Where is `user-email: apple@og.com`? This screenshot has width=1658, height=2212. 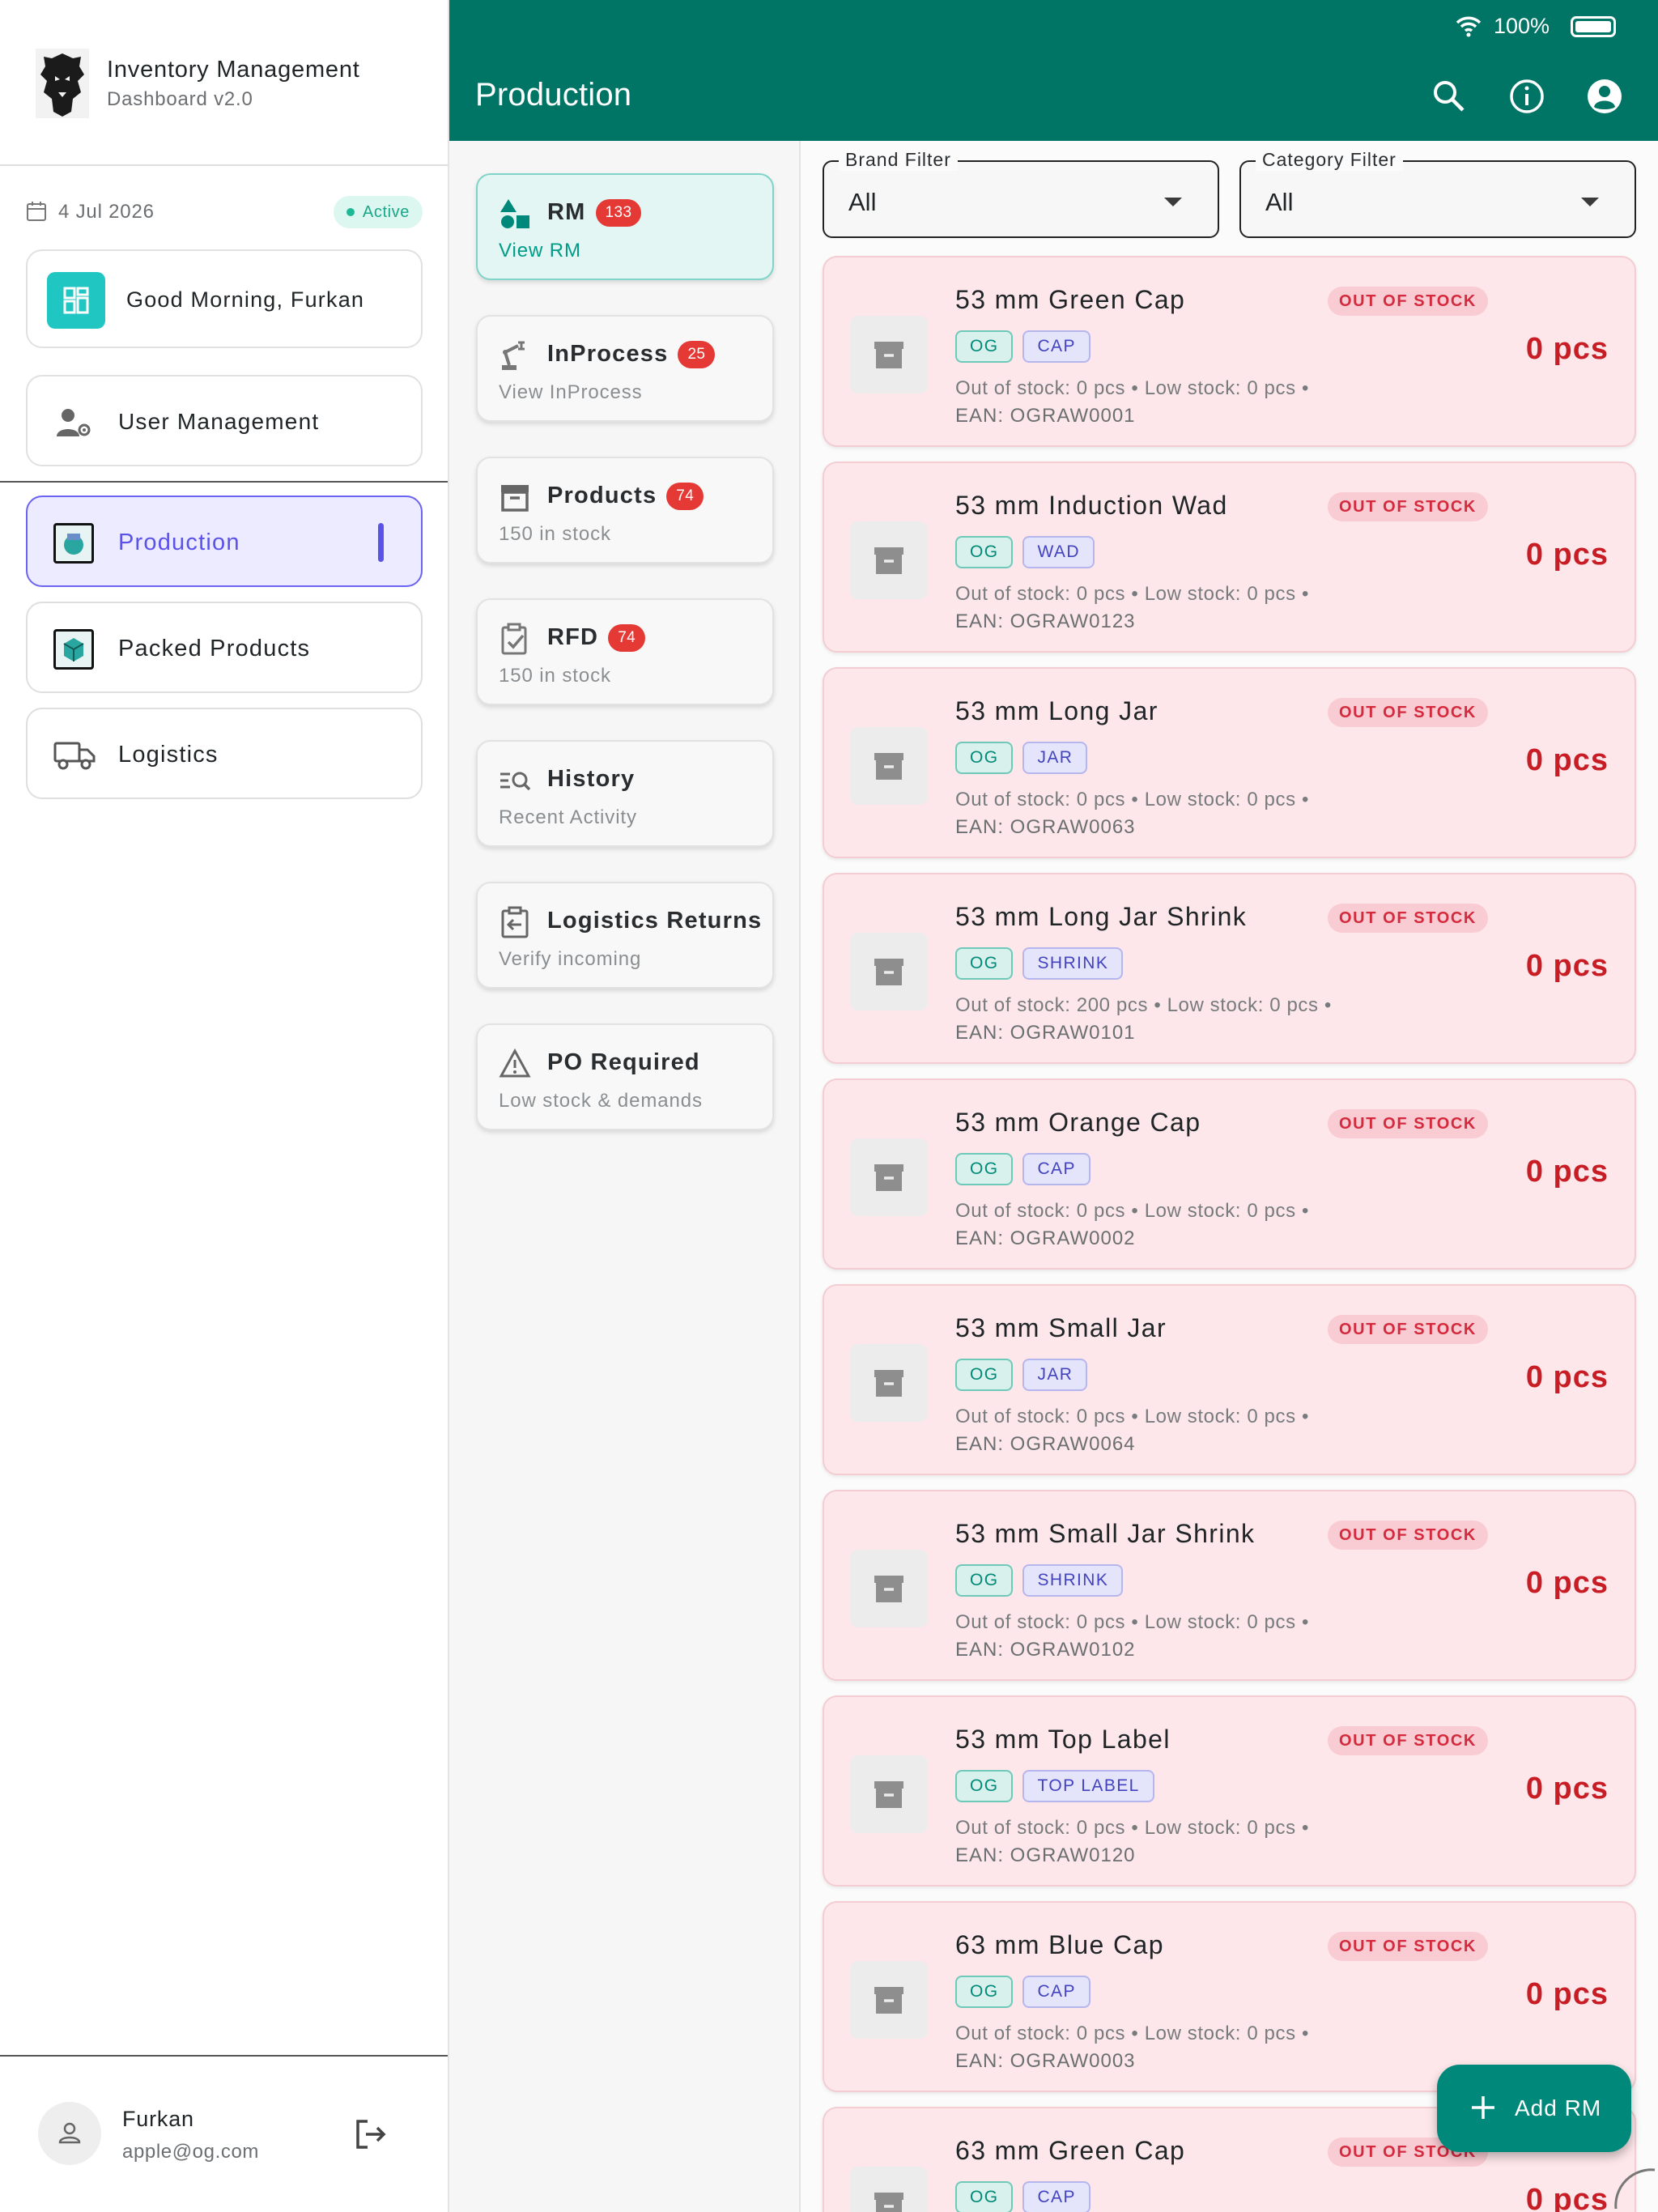
user-email: apple@og.com is located at coordinates (190, 2152).